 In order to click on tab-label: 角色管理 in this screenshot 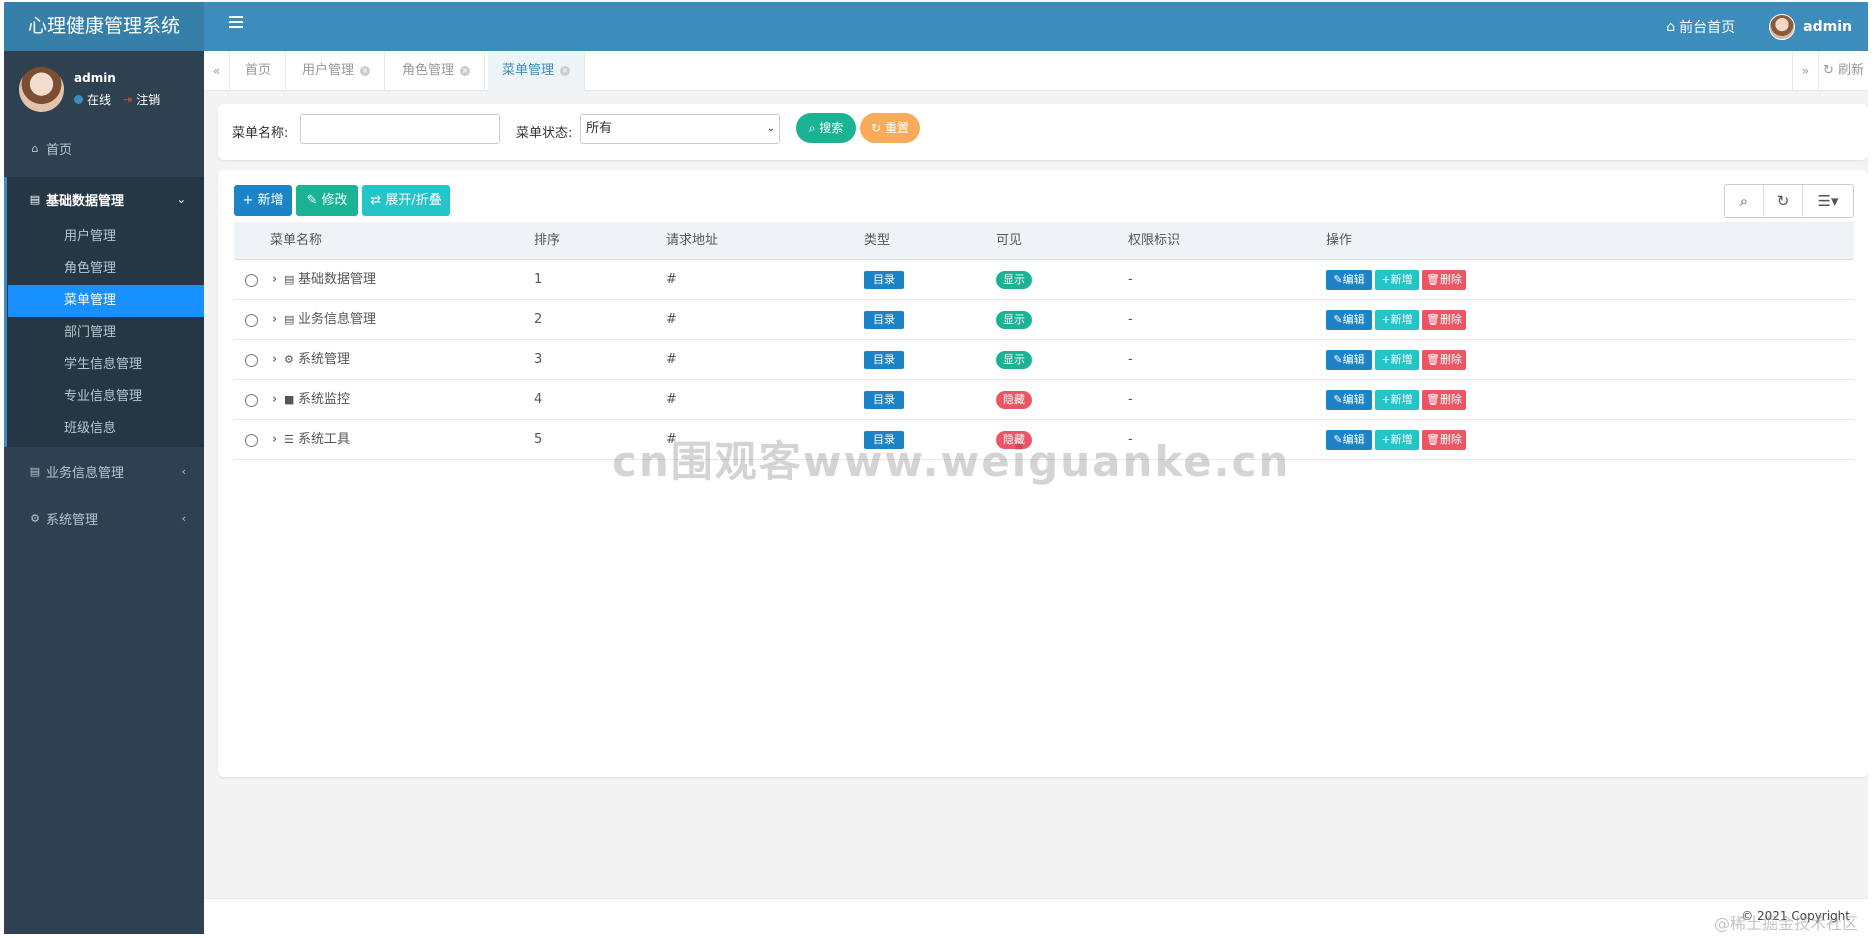, I will do `click(428, 70)`.